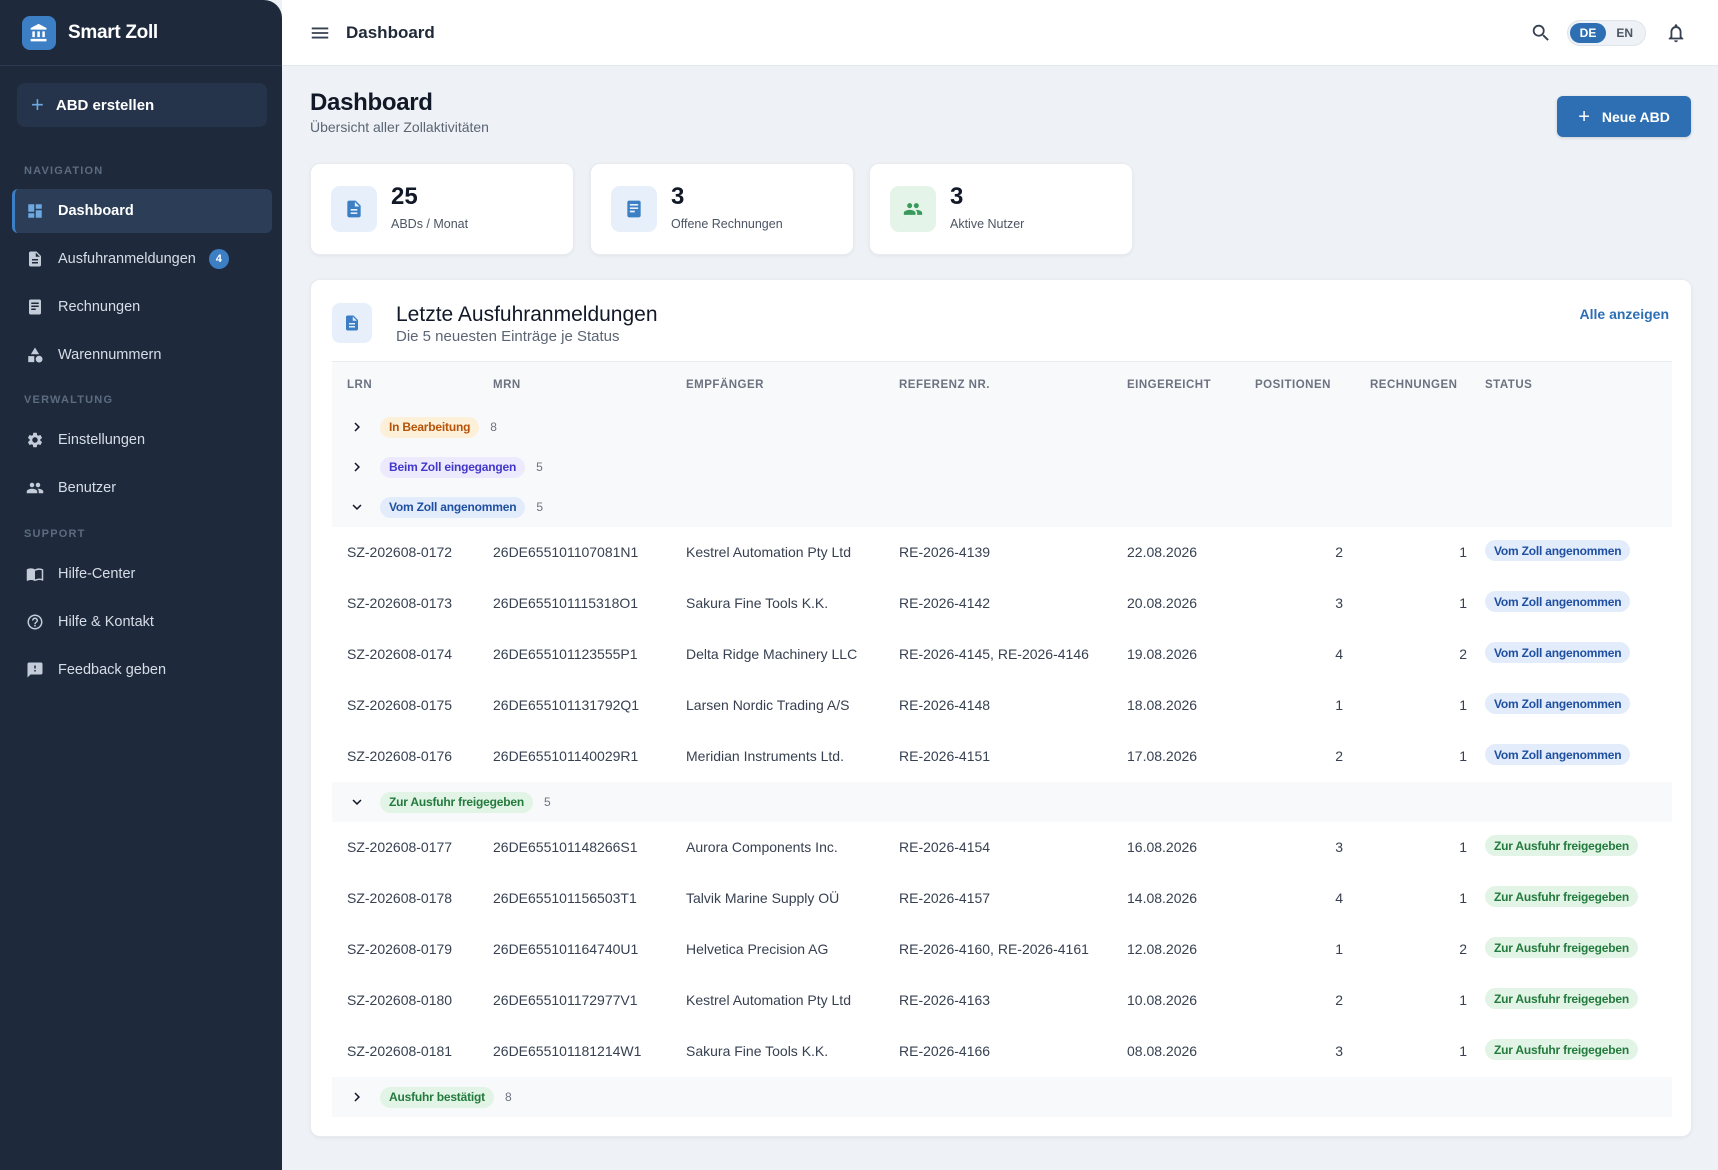  I want to click on sidebar-item-rechnungen: Rechnungen, so click(142, 307).